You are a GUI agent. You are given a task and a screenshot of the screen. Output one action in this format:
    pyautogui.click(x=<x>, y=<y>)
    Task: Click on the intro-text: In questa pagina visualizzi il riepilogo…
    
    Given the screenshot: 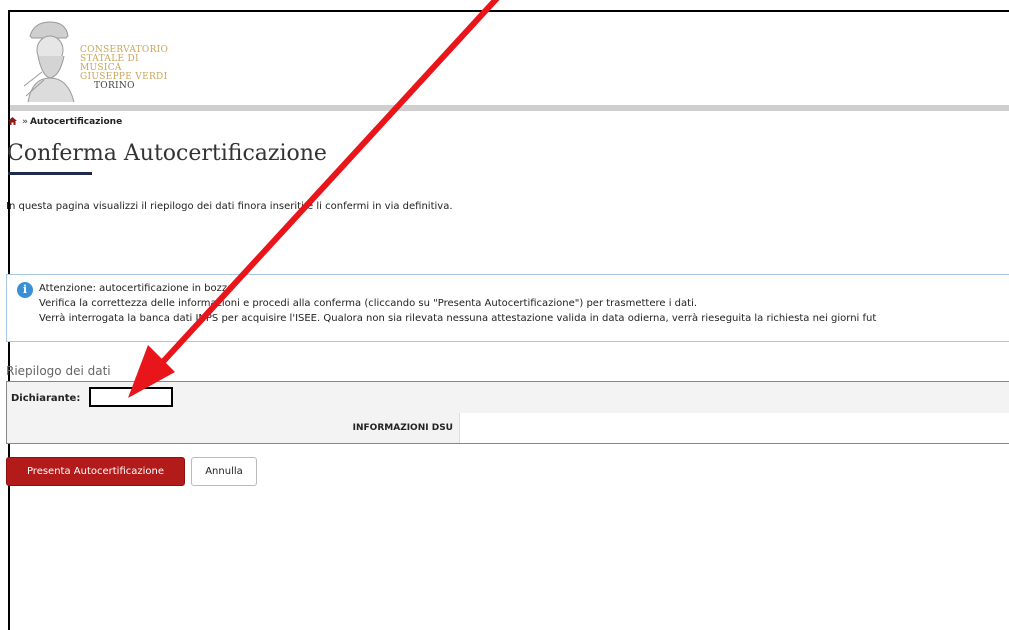 What is the action you would take?
    pyautogui.click(x=229, y=206)
    